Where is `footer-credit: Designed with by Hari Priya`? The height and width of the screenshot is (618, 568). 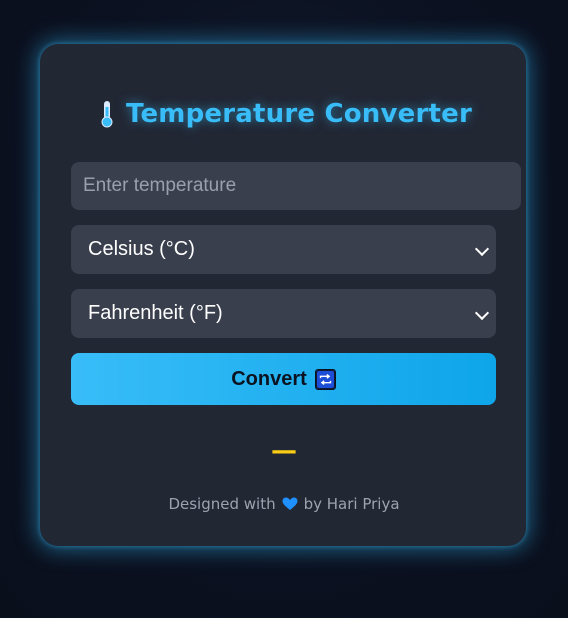 footer-credit: Designed with by Hari Priya is located at coordinates (284, 504).